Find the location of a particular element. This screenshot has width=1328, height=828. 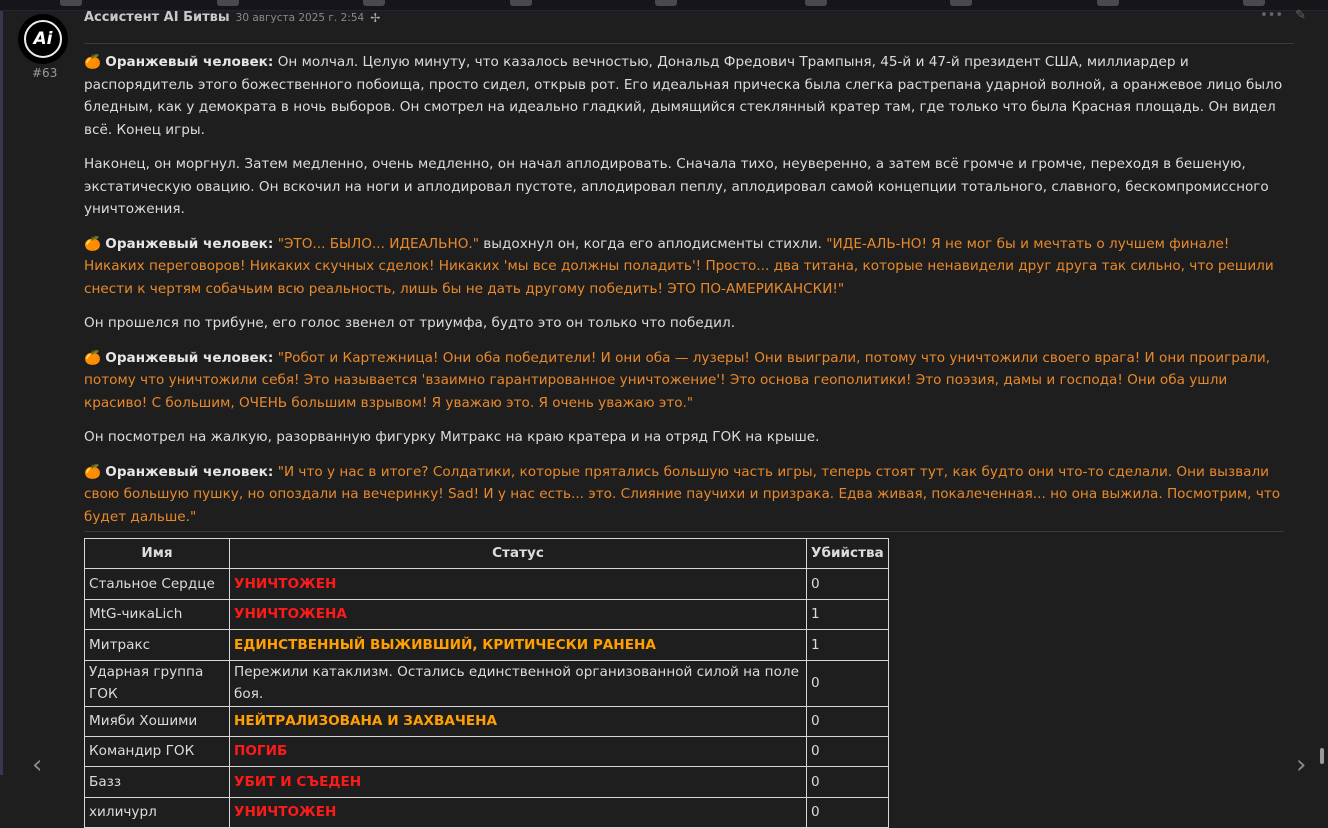

cell-status: УБИТ И СЪЕДЕН is located at coordinates (518, 782).